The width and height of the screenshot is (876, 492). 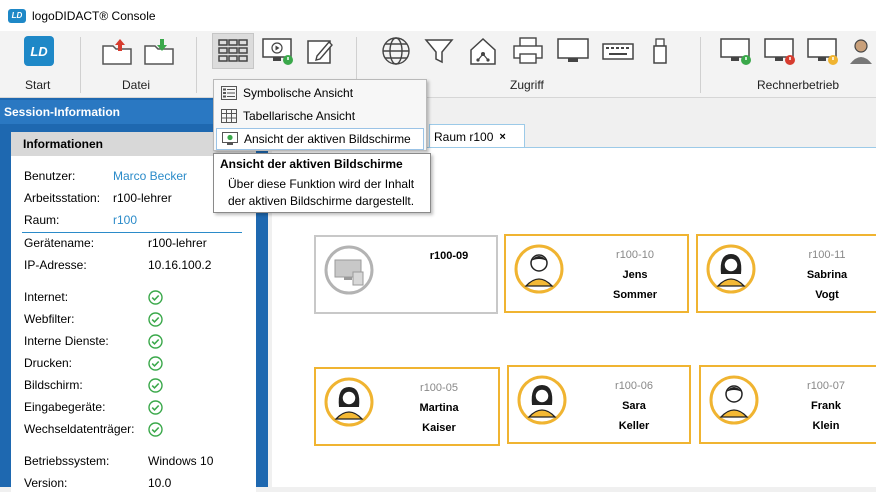 I want to click on monitor-play-icon, so click(x=277, y=51).